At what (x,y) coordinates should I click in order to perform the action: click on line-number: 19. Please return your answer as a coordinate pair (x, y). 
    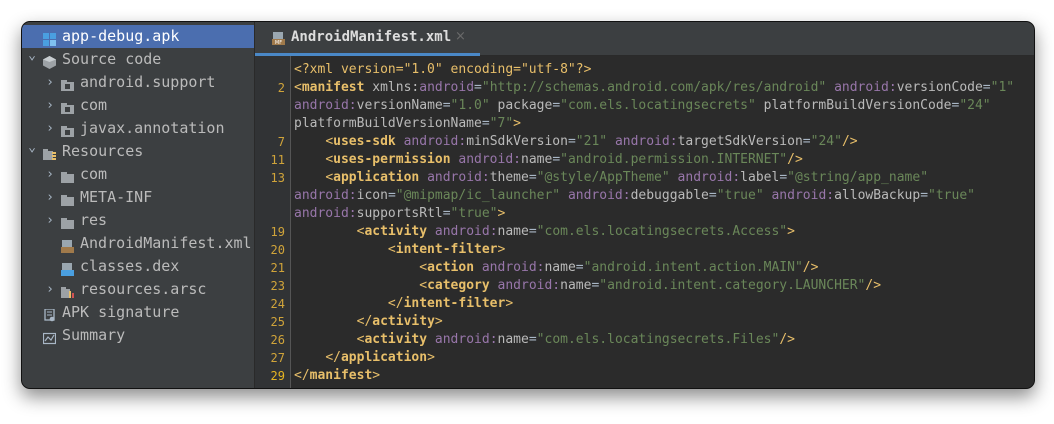
    Looking at the image, I should click on (277, 232).